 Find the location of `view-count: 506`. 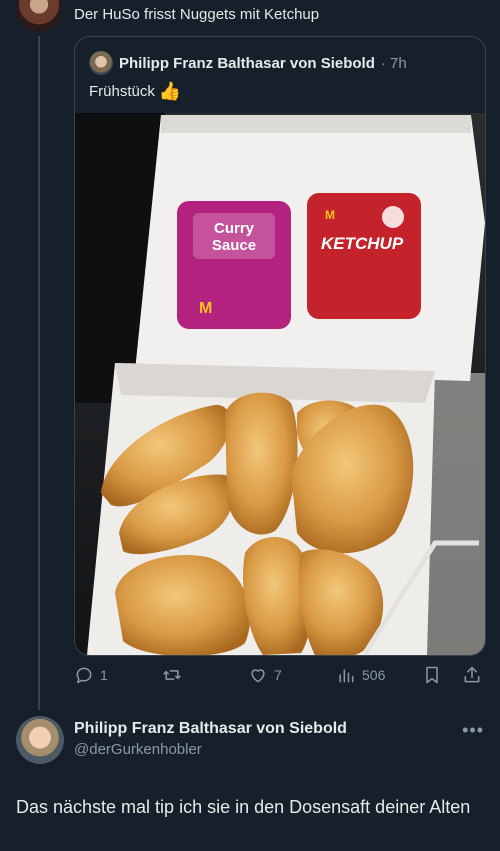

view-count: 506 is located at coordinates (374, 675).